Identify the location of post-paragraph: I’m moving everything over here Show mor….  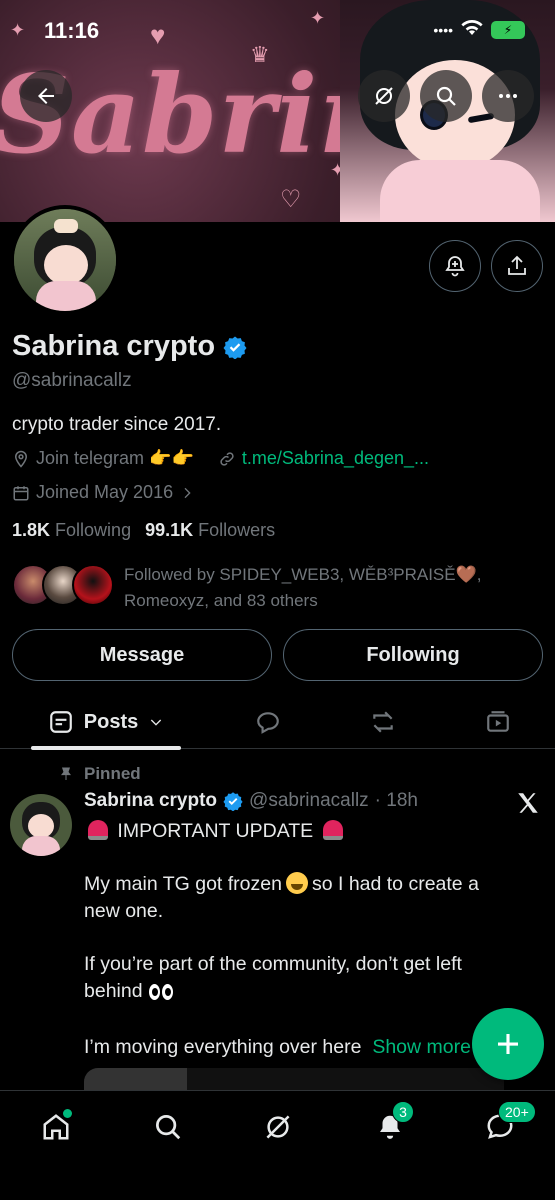
(277, 1047).